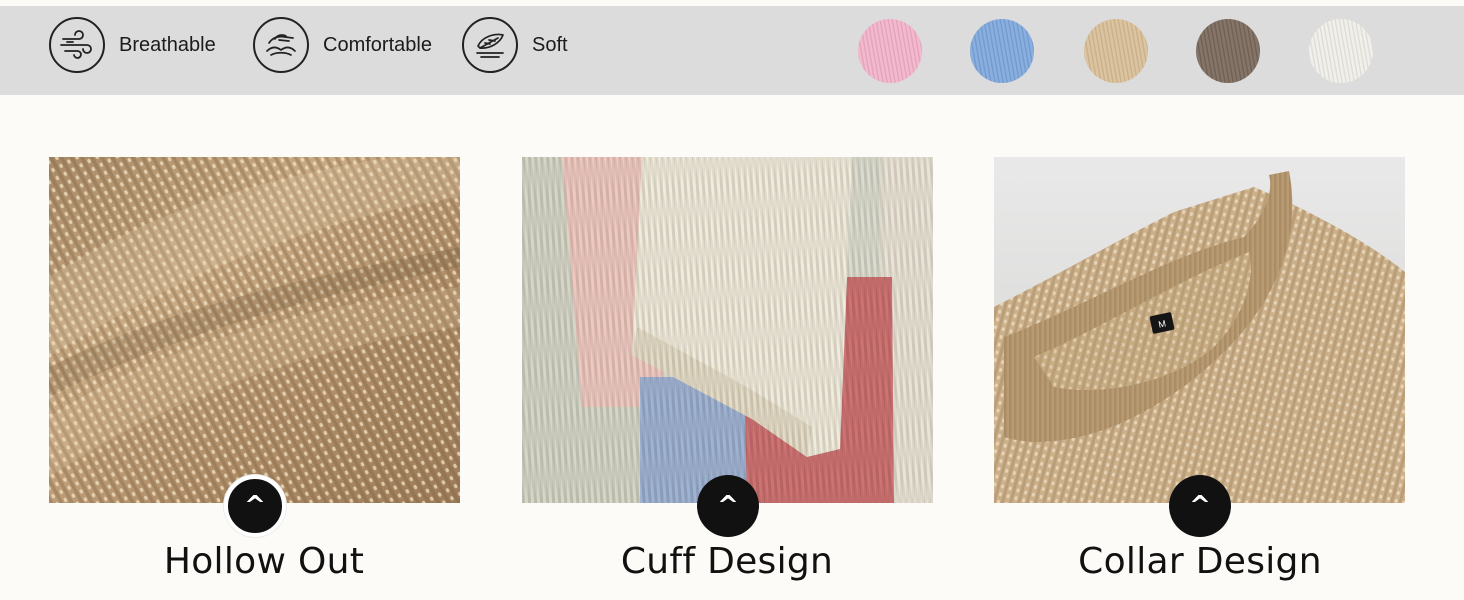  I want to click on feature-label-soft: Soft, so click(550, 44).